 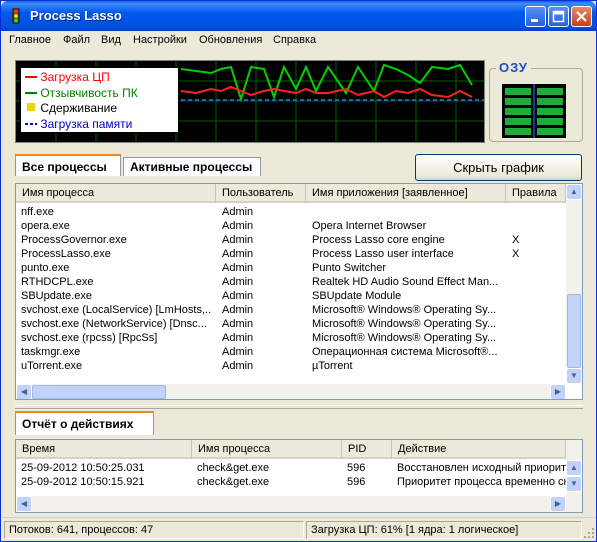 I want to click on legend-restraint-label: Сдерживание, so click(x=79, y=108).